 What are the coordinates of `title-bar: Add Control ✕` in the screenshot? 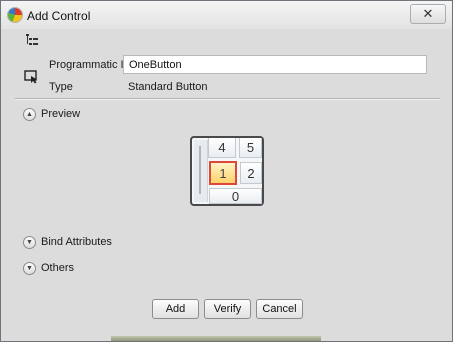 It's located at (226, 15).